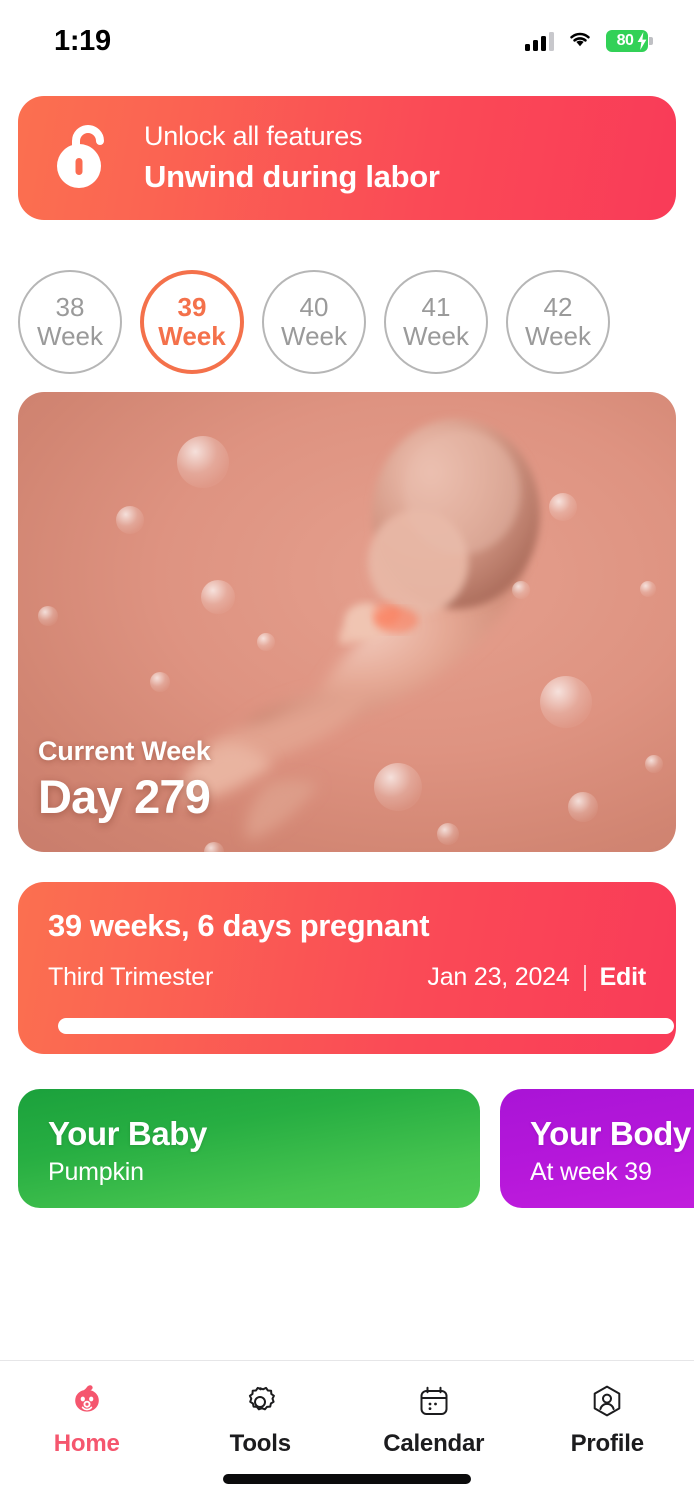 This screenshot has height=1500, width=694. I want to click on week-selector: 38 Week 39 Week 40 Week 41 Week 42 Week, so click(356, 322).